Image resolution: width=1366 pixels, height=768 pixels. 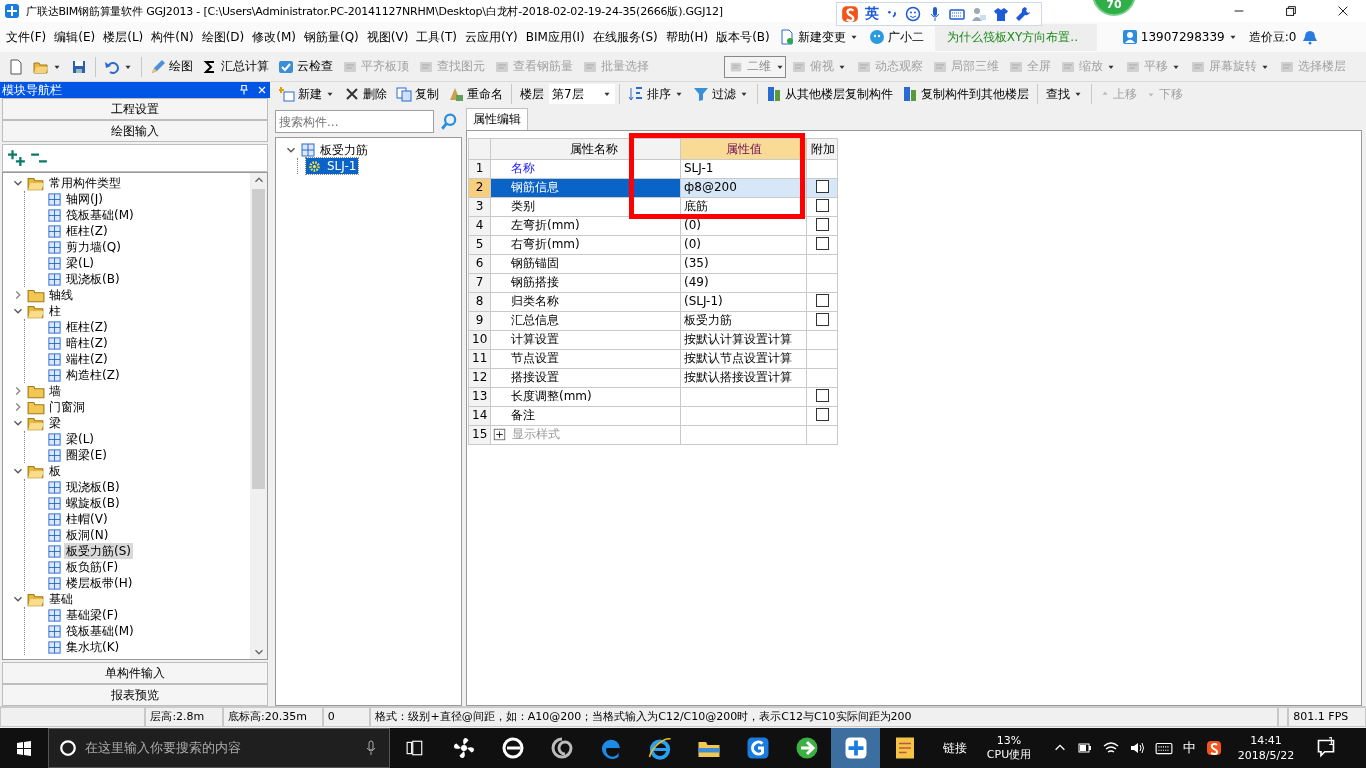 I want to click on tree-item: 常用构件类型, so click(x=85, y=183).